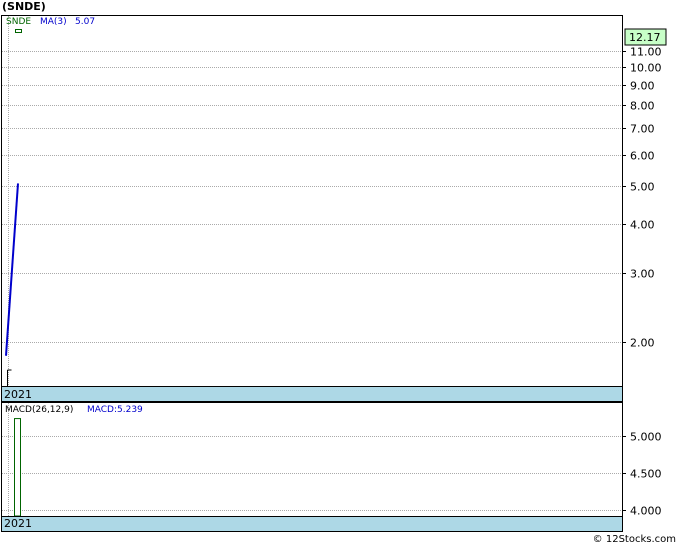 The height and width of the screenshot is (546, 680). I want to click on macd-tick-label: 4.000, so click(646, 511).